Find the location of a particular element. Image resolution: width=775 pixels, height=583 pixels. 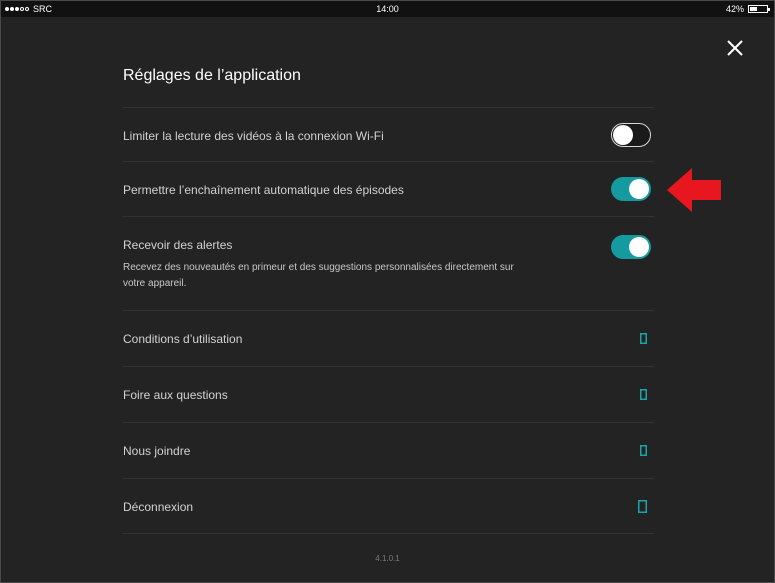

link-label-contact: Nous joindre is located at coordinates (157, 451).